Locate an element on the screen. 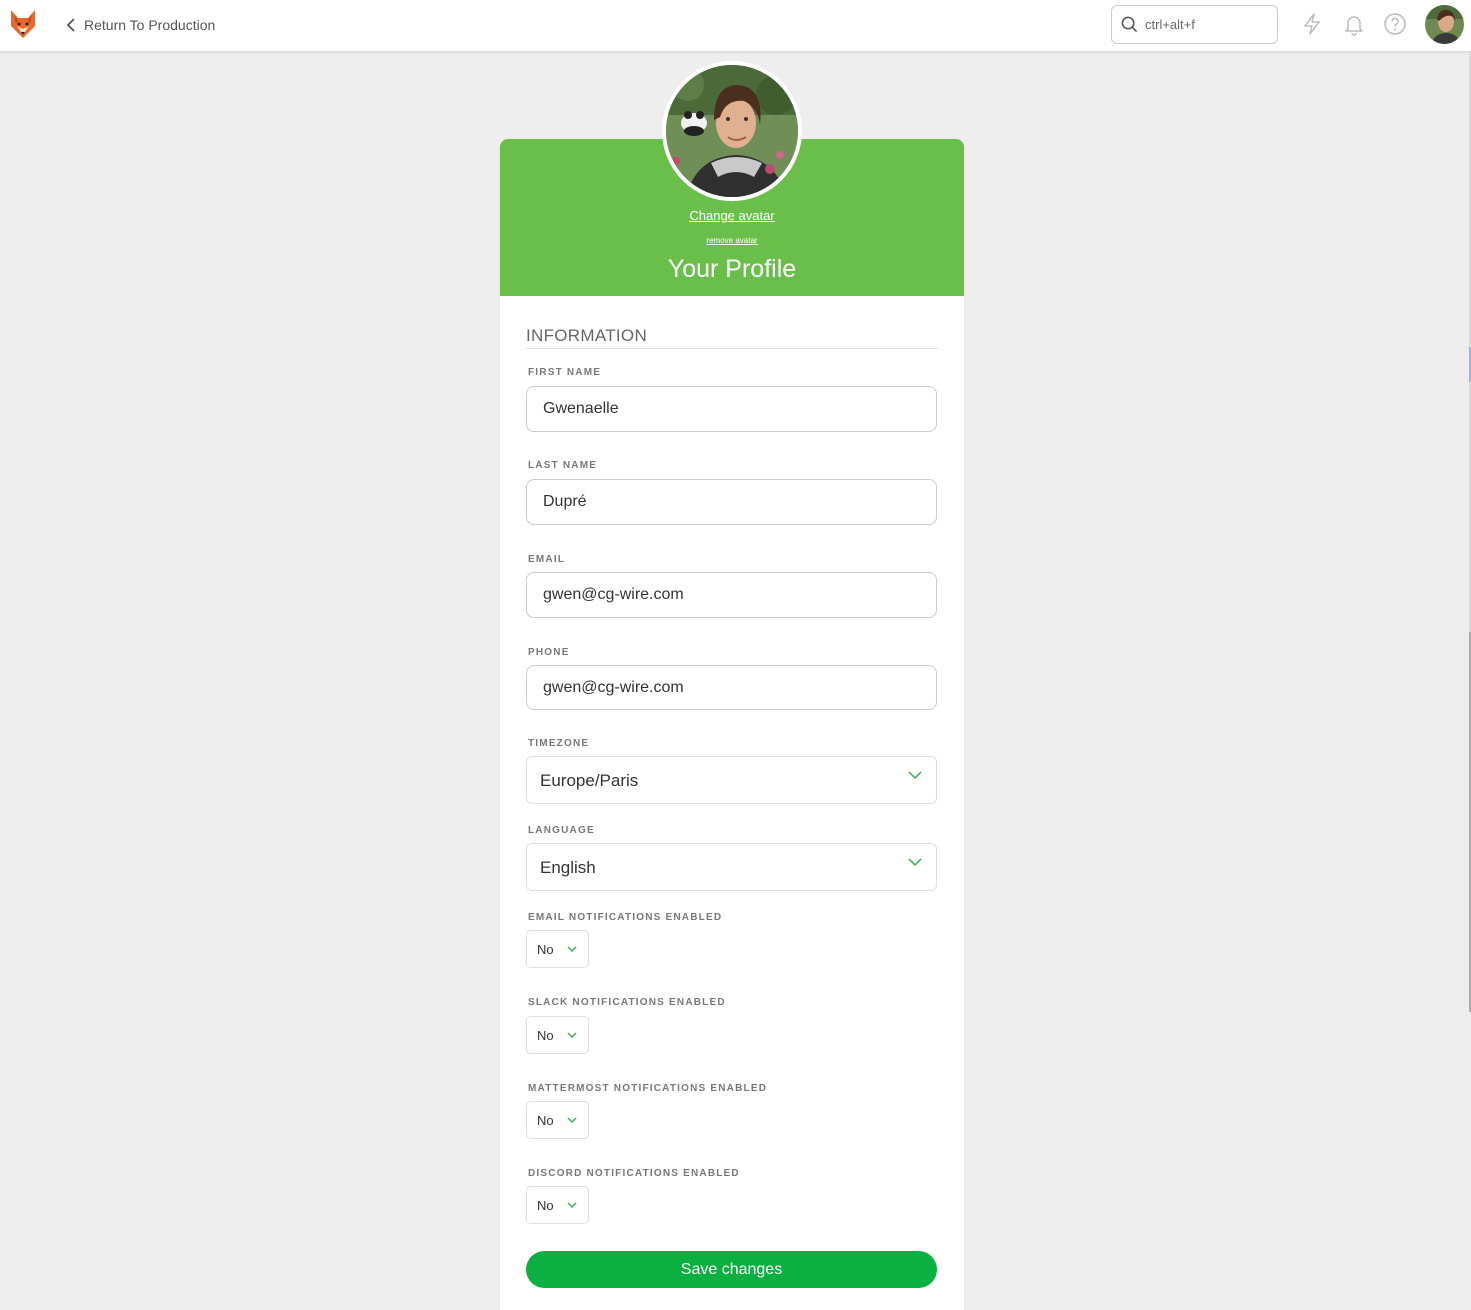 The image size is (1471, 1310). page-title: Your Profile is located at coordinates (732, 269).